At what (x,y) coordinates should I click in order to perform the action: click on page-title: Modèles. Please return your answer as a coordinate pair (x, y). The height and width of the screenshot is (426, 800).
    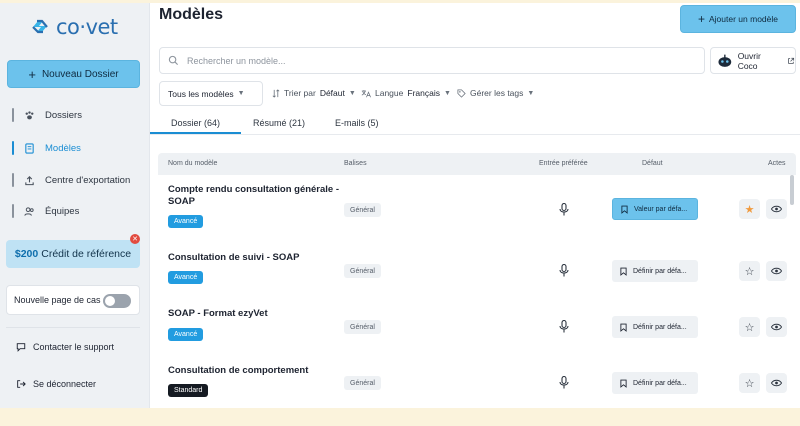
    Looking at the image, I should click on (191, 14).